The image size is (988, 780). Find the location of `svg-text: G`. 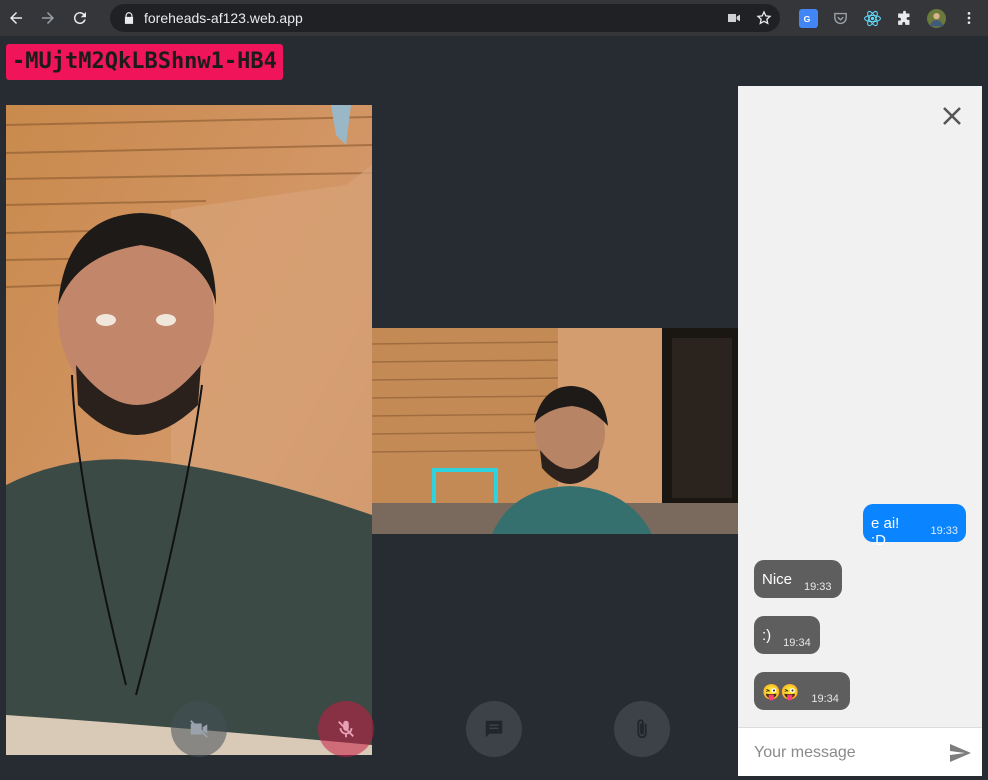

svg-text: G is located at coordinates (807, 18).